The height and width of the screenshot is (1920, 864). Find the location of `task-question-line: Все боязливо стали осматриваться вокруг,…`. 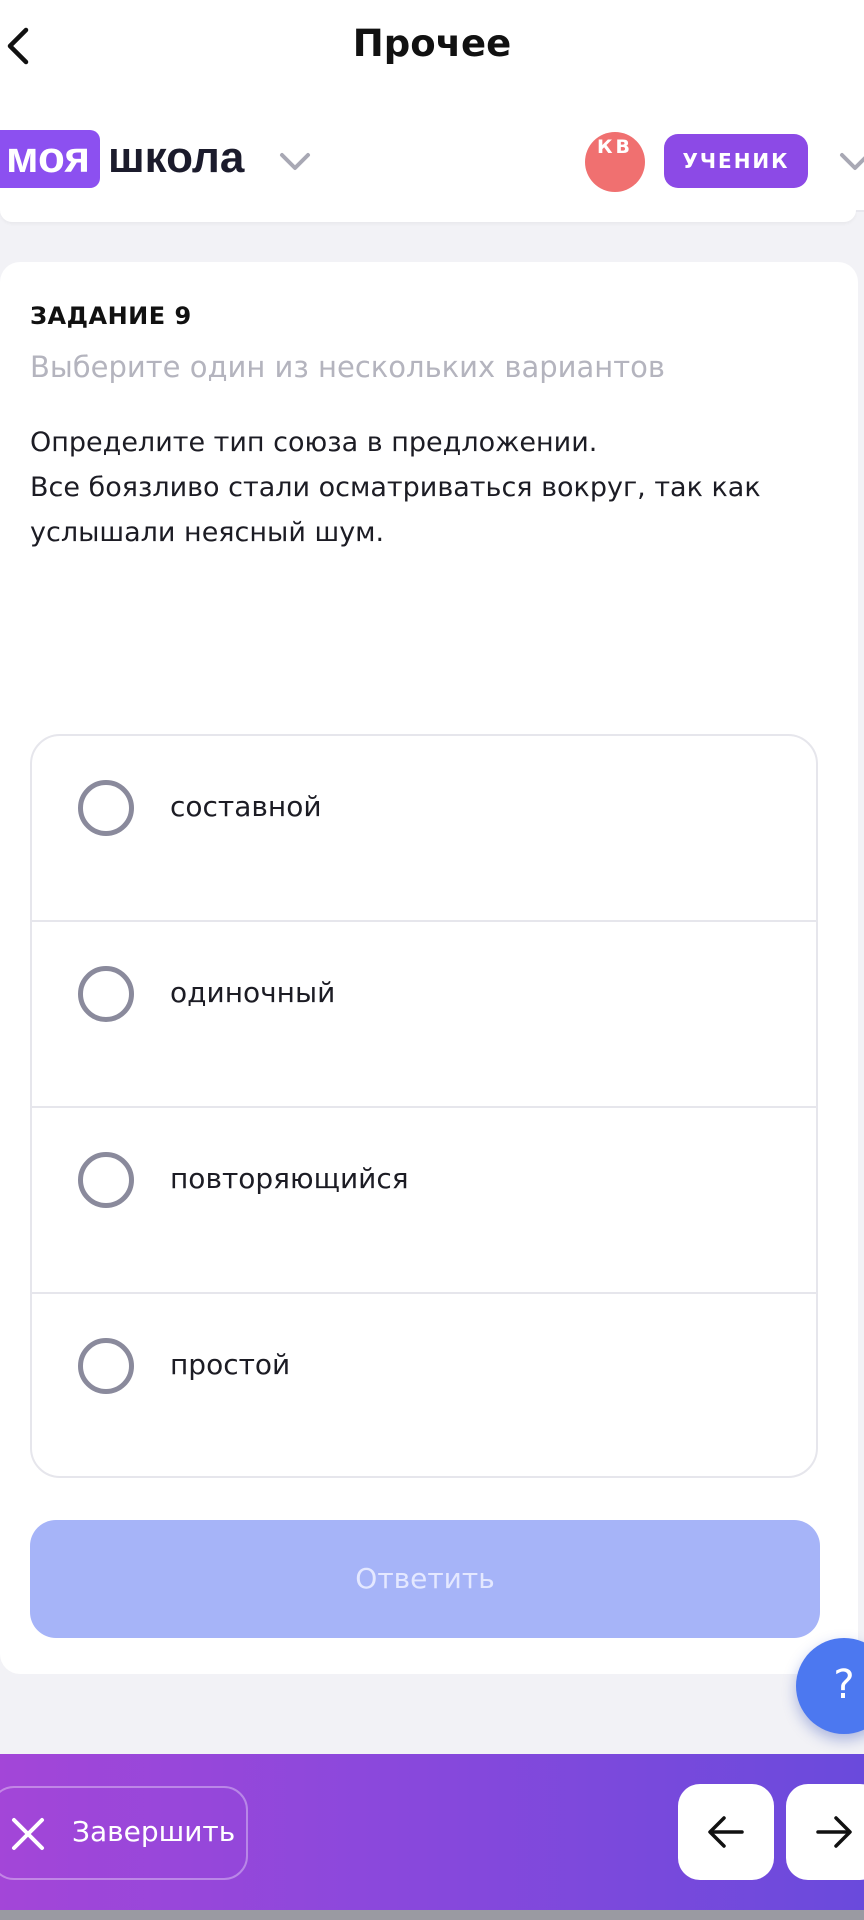

task-question-line: Все боязливо стали осматриваться вокруг,… is located at coordinates (395, 487).